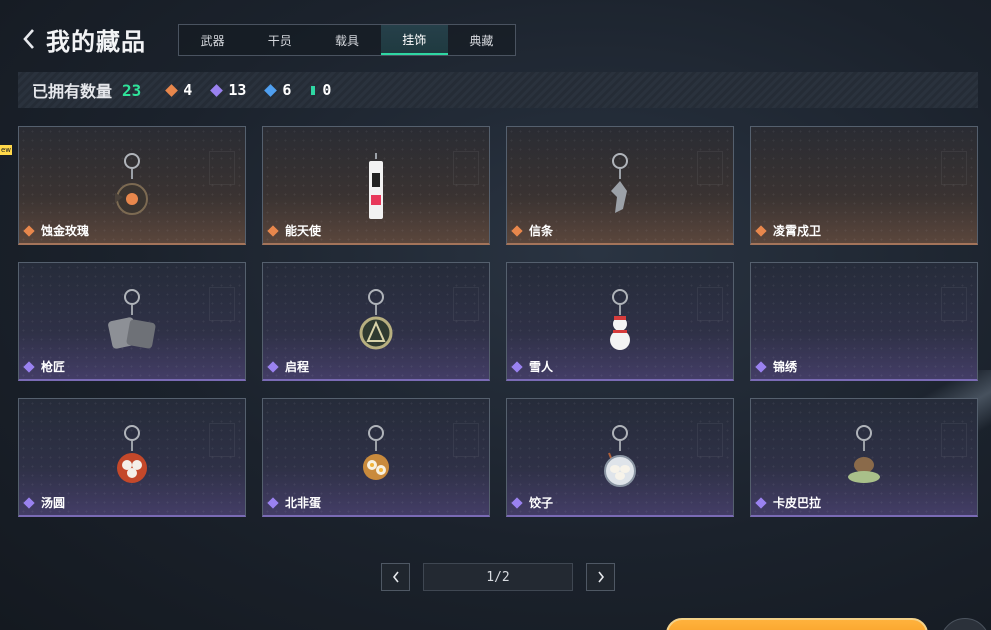 The height and width of the screenshot is (630, 991). I want to click on green-dot-icon, so click(313, 90).